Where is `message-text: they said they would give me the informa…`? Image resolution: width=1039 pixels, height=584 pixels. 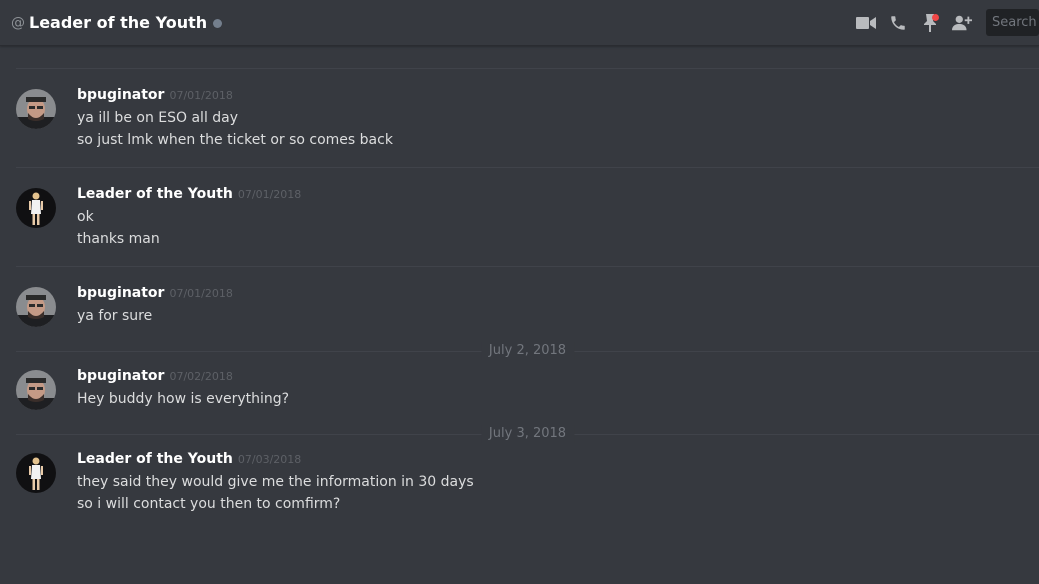 message-text: they said they would give me the informa… is located at coordinates (275, 482).